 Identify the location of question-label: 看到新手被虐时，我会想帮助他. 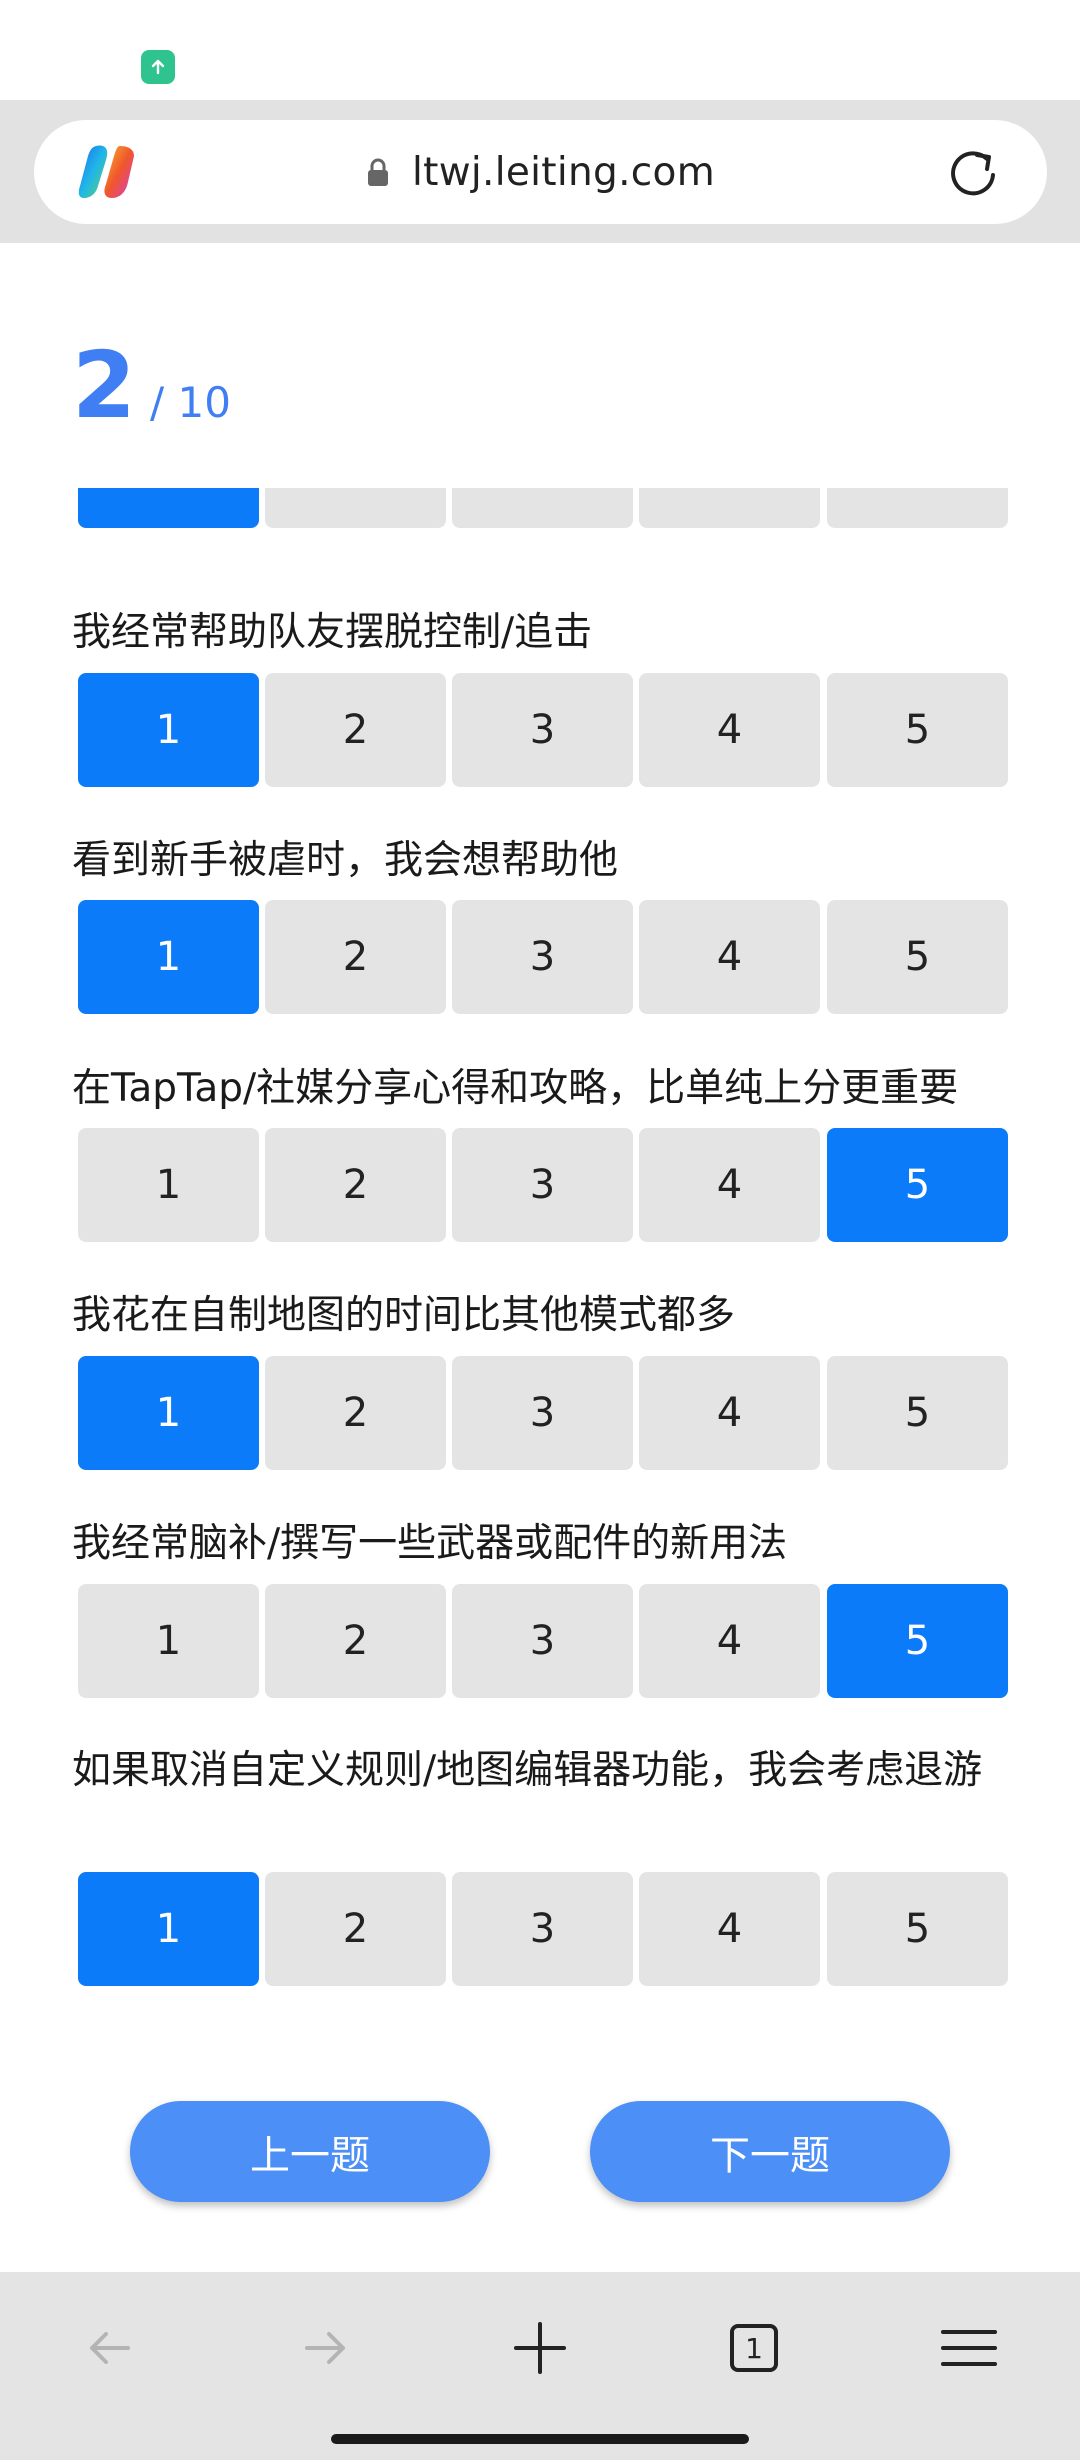
(345, 860).